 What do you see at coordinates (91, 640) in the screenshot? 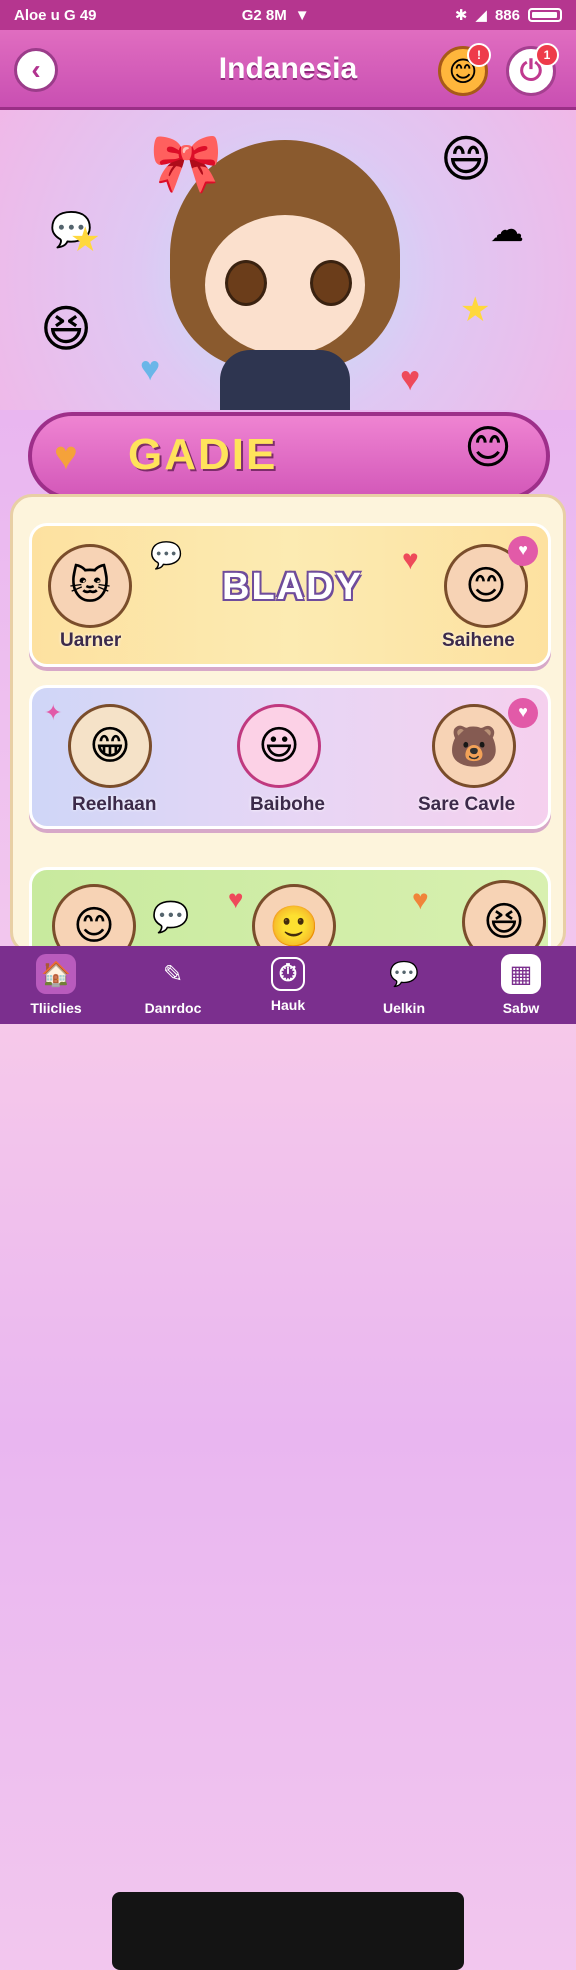
I see `character-name: Uarner` at bounding box center [91, 640].